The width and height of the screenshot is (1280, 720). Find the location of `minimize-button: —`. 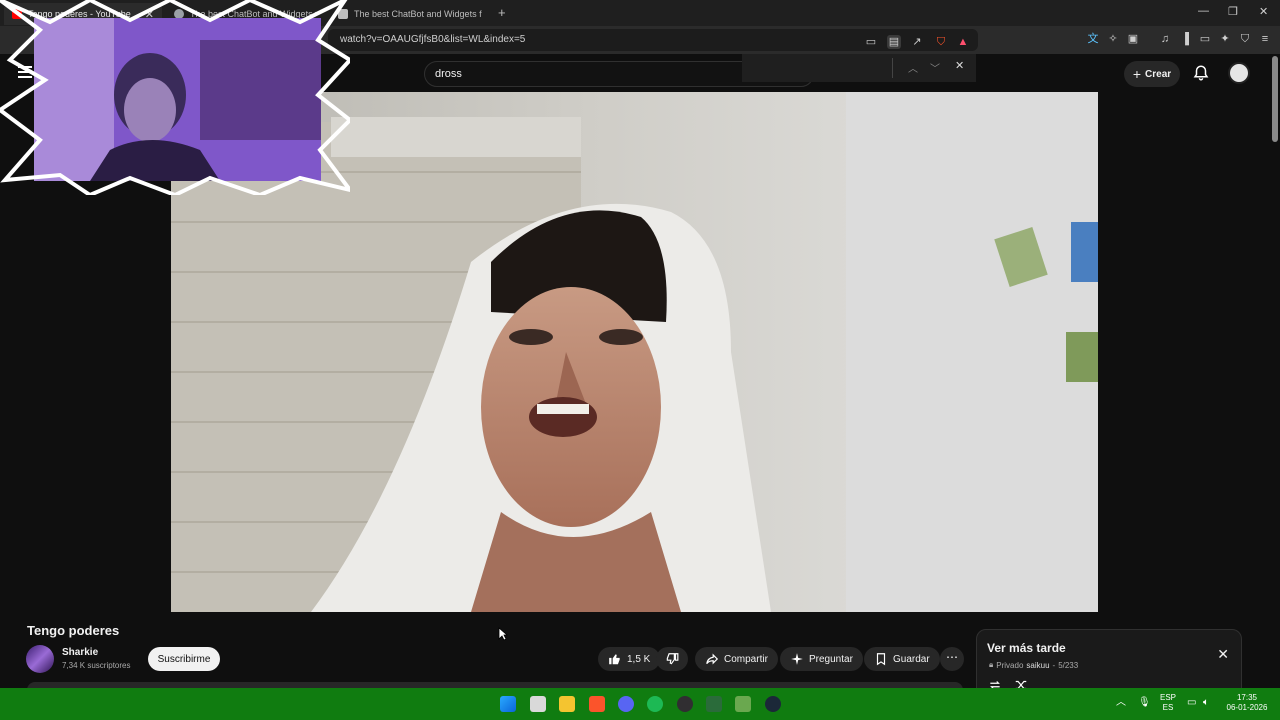

minimize-button: — is located at coordinates (1203, 11).